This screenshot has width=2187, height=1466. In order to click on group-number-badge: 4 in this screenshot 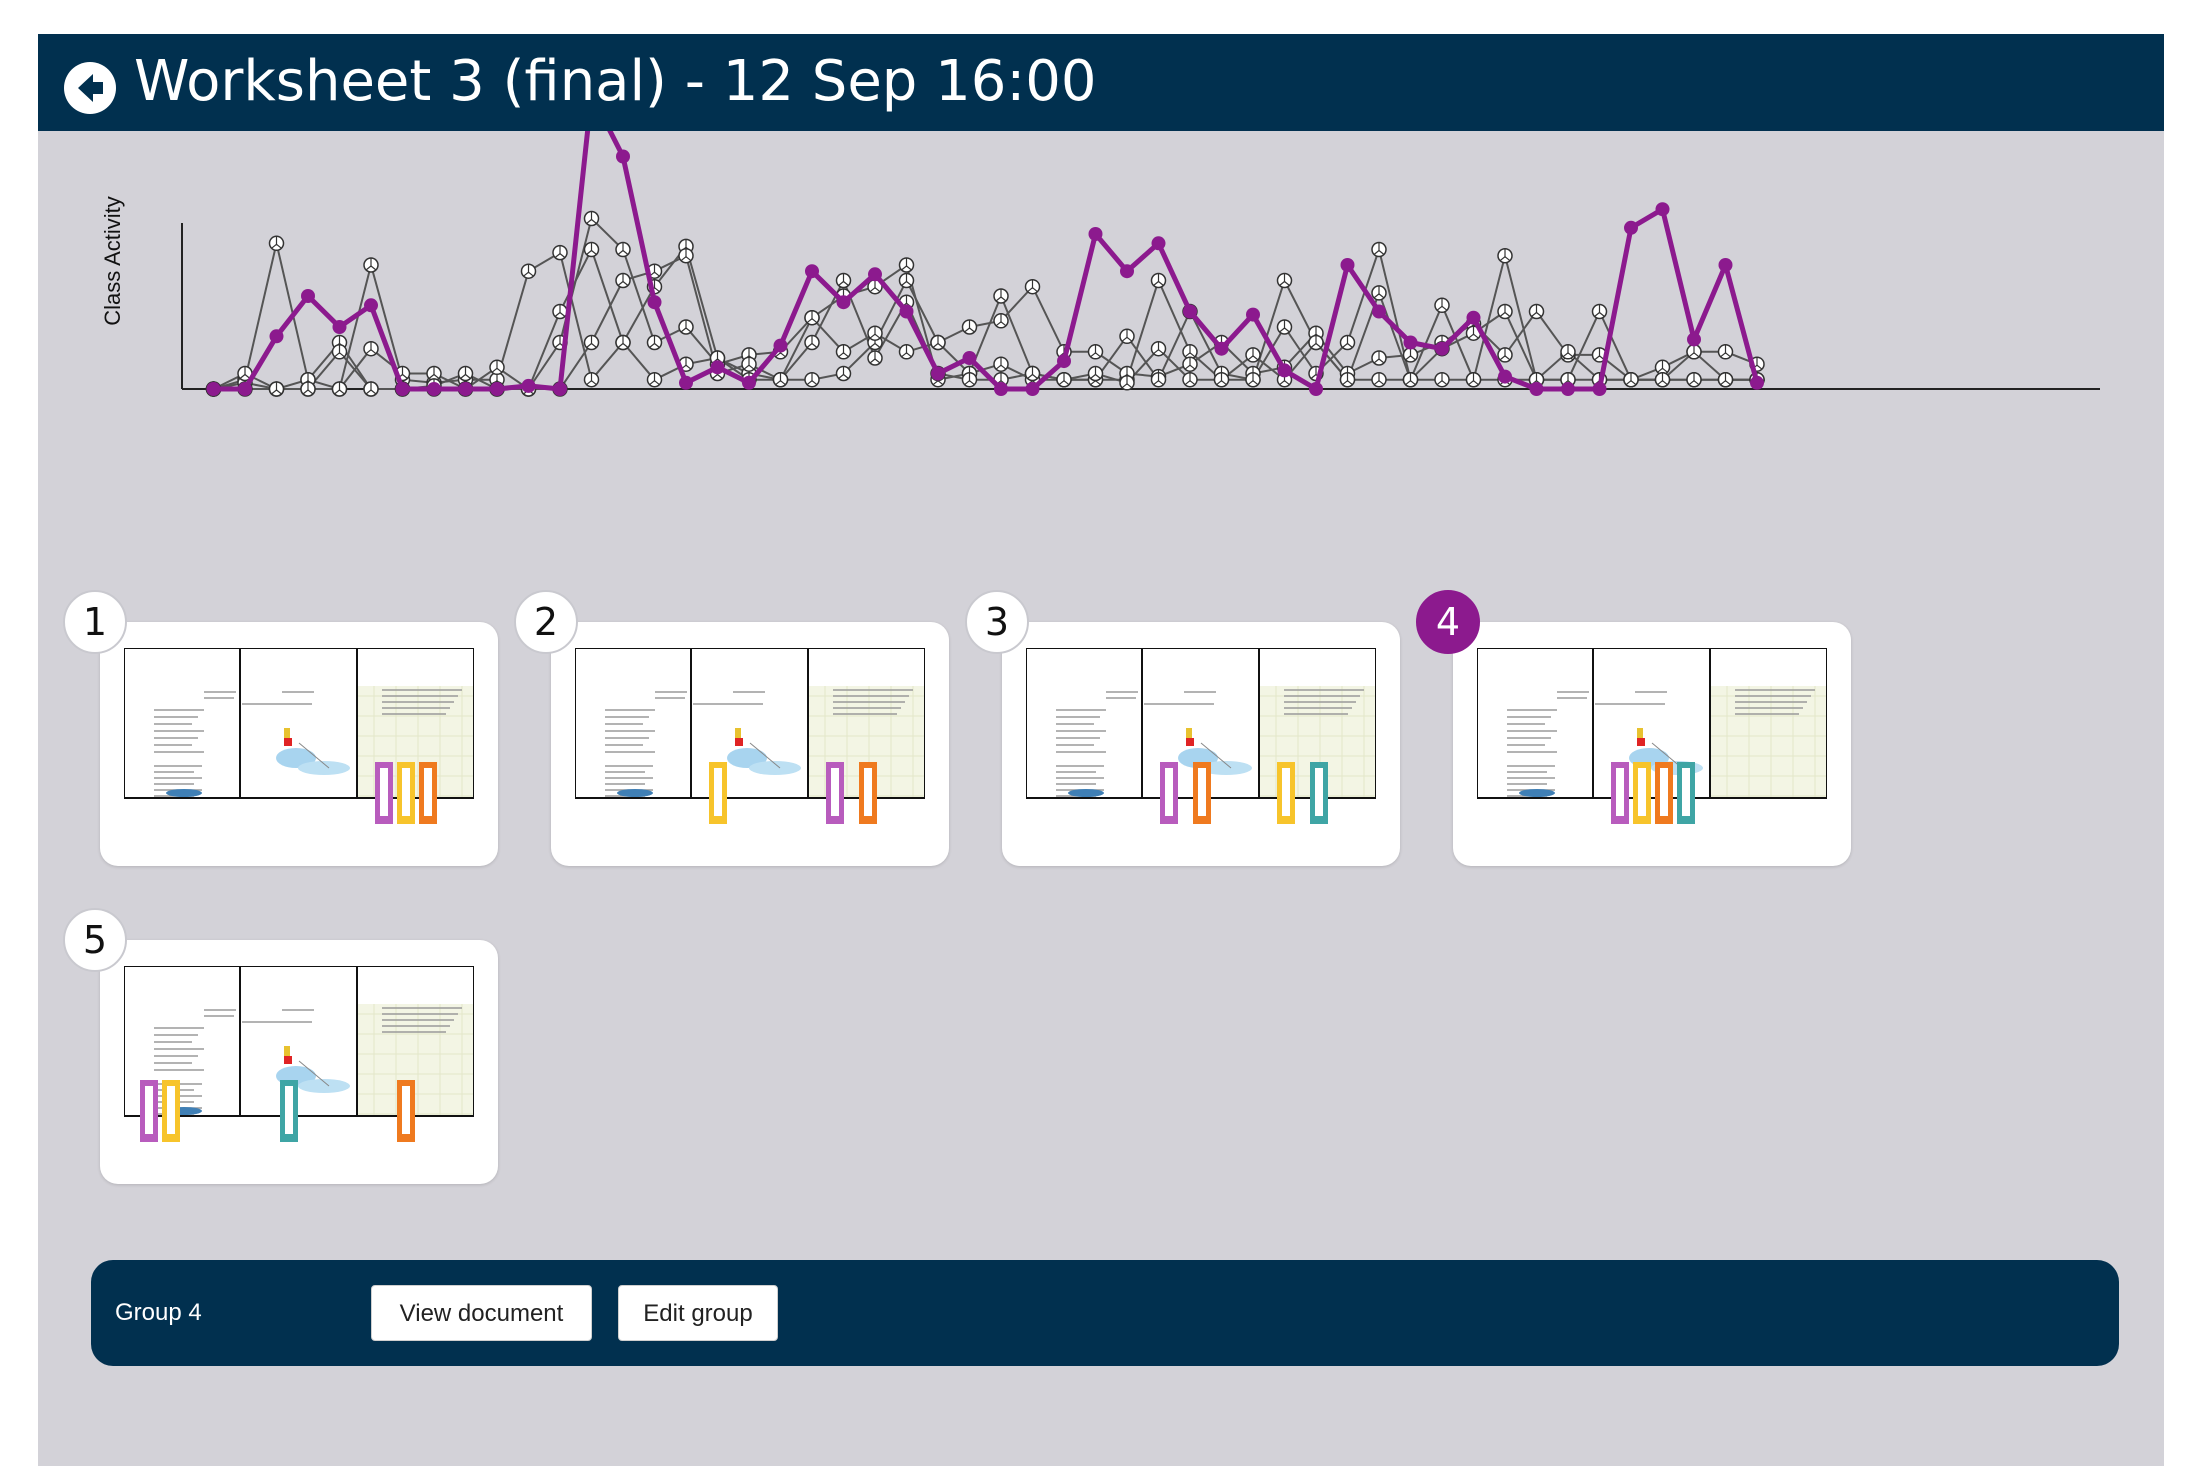, I will do `click(1448, 622)`.